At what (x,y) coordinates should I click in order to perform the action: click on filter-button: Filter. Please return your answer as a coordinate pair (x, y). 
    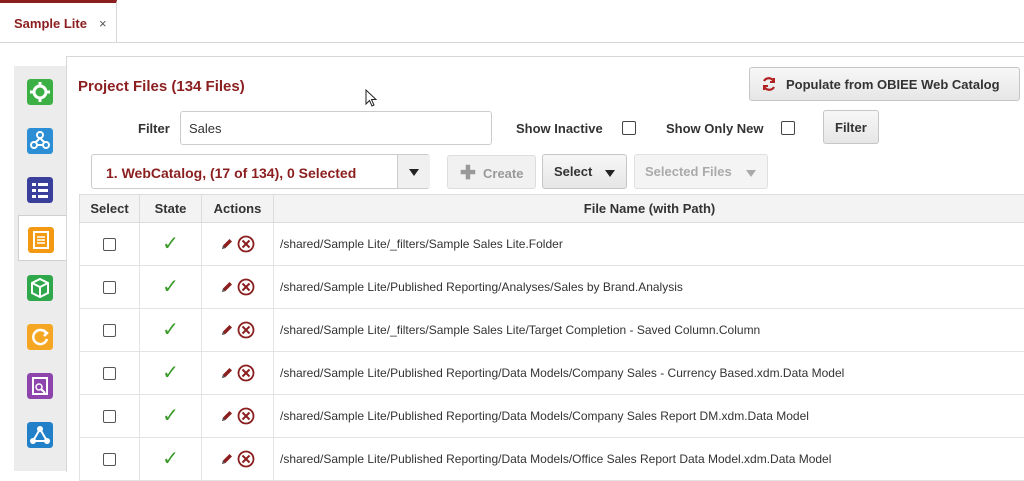
    Looking at the image, I should click on (851, 127).